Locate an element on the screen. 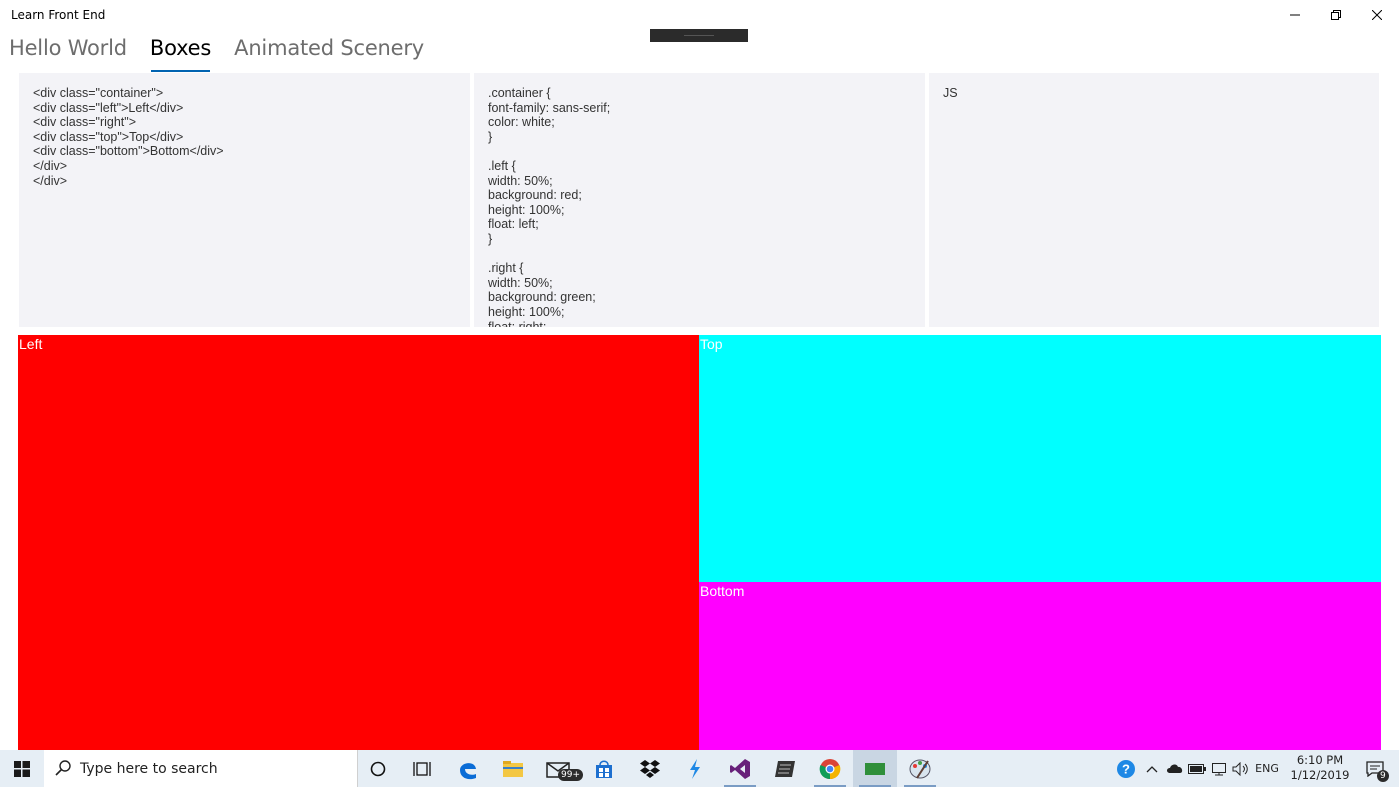 Image resolution: width=1399 pixels, height=787 pixels. notepad-icon is located at coordinates (785, 768).